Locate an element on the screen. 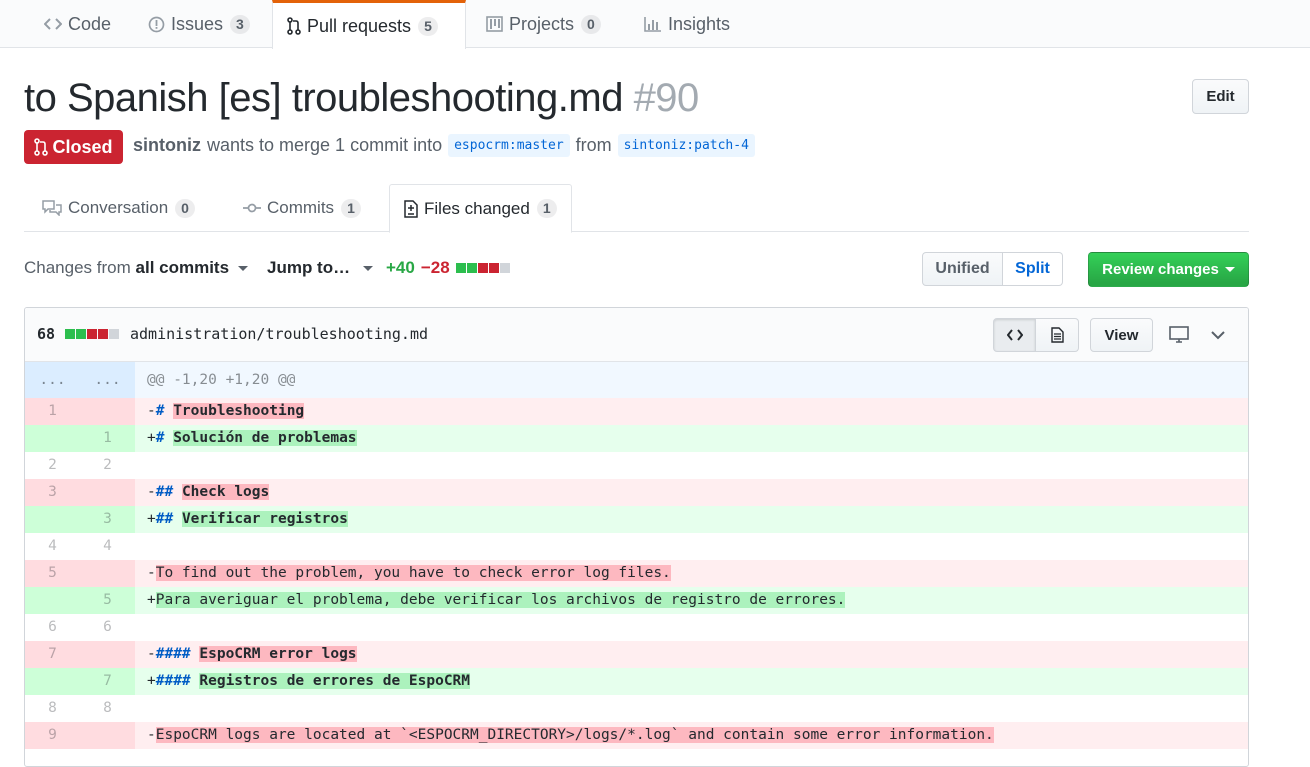 This screenshot has width=1310, height=767. code-line: +#### Registros de errores de EspoCRM is located at coordinates (691, 681).